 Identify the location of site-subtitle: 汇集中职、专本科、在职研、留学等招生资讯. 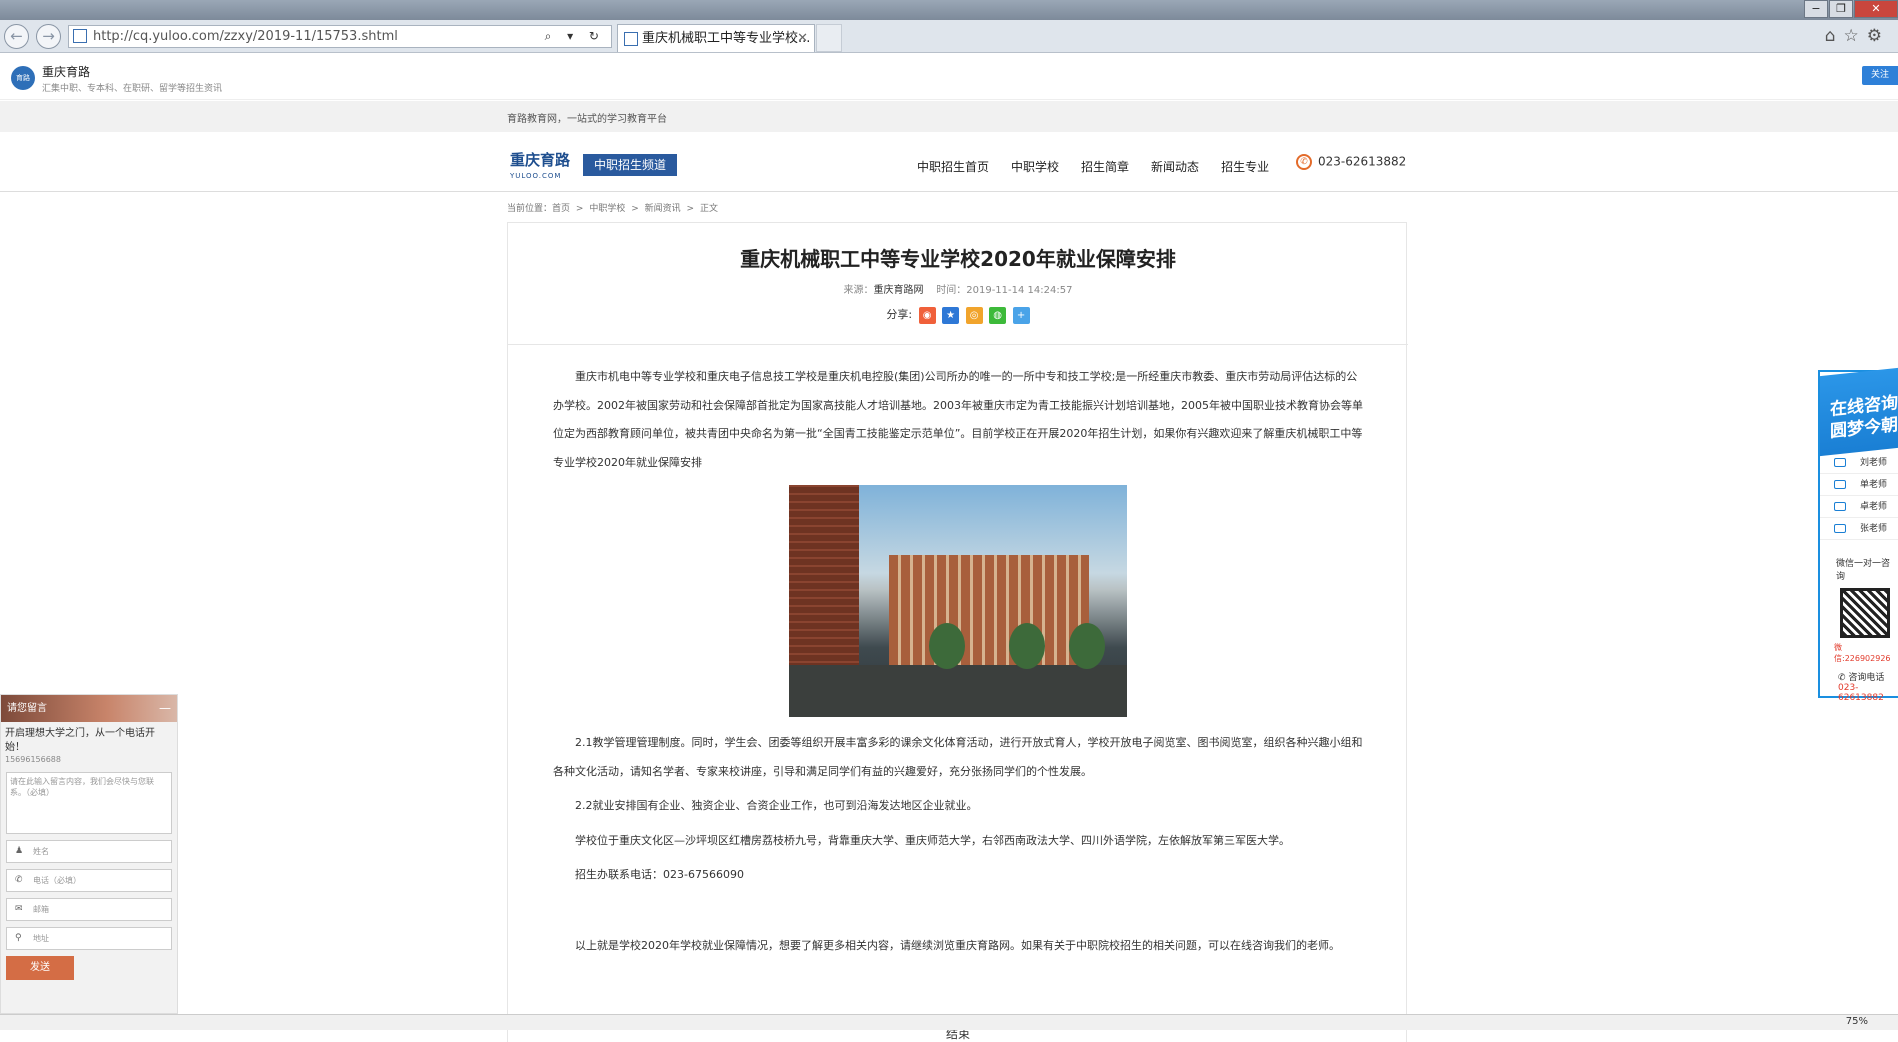
(132, 89).